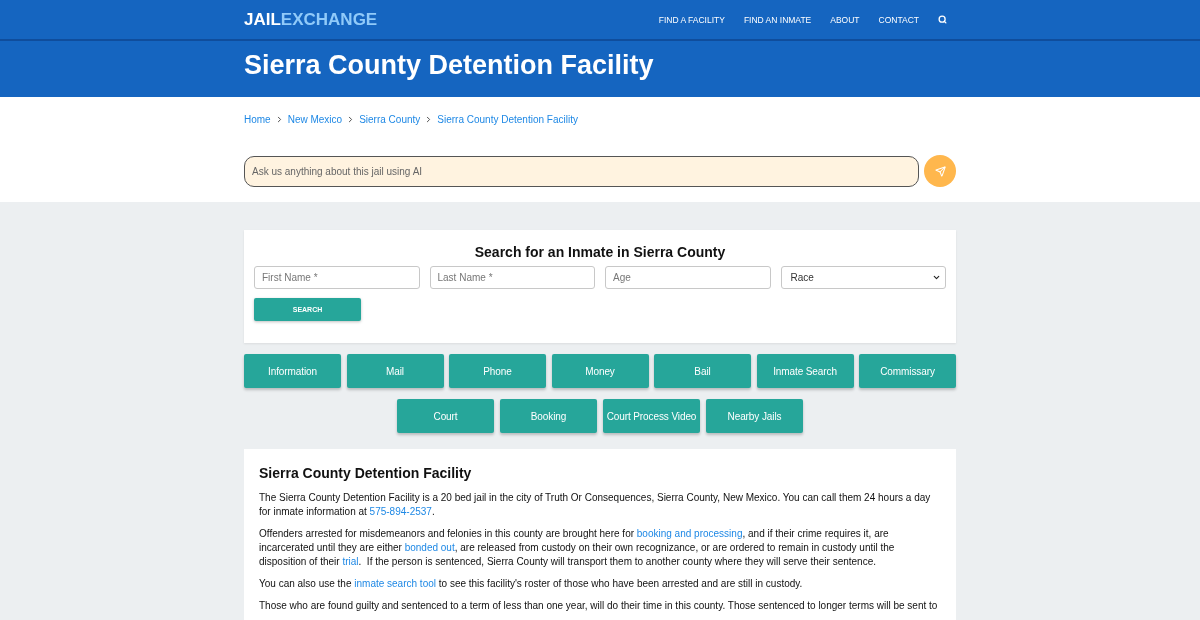  What do you see at coordinates (845, 19) in the screenshot?
I see `nav-link: ABOUT` at bounding box center [845, 19].